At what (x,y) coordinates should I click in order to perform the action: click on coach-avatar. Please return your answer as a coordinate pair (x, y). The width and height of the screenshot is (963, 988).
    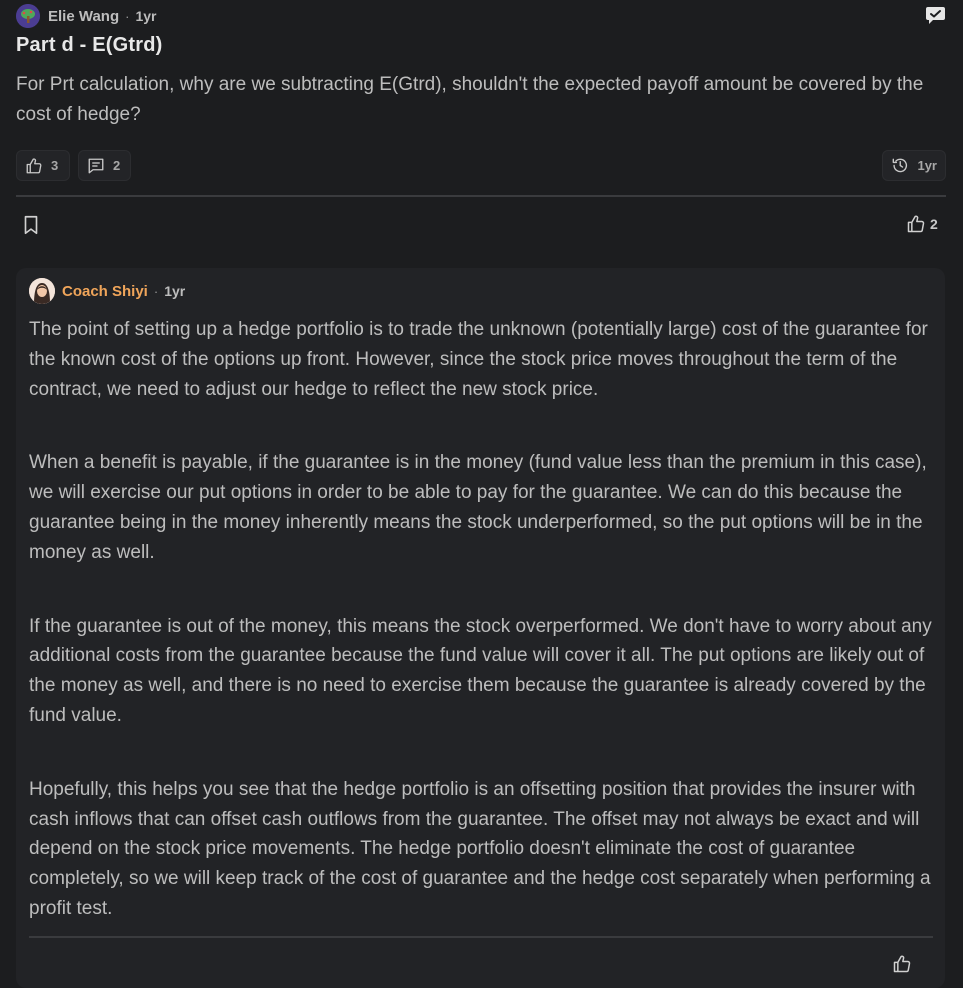
    Looking at the image, I should click on (42, 291).